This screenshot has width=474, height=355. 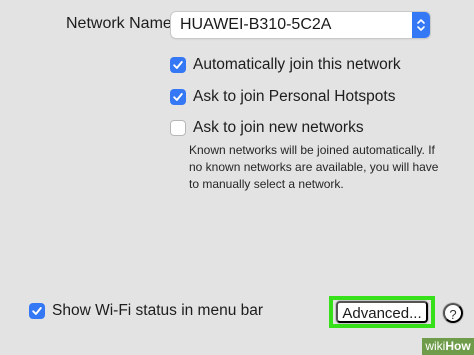 I want to click on new-networks-checkbox, so click(x=178, y=128).